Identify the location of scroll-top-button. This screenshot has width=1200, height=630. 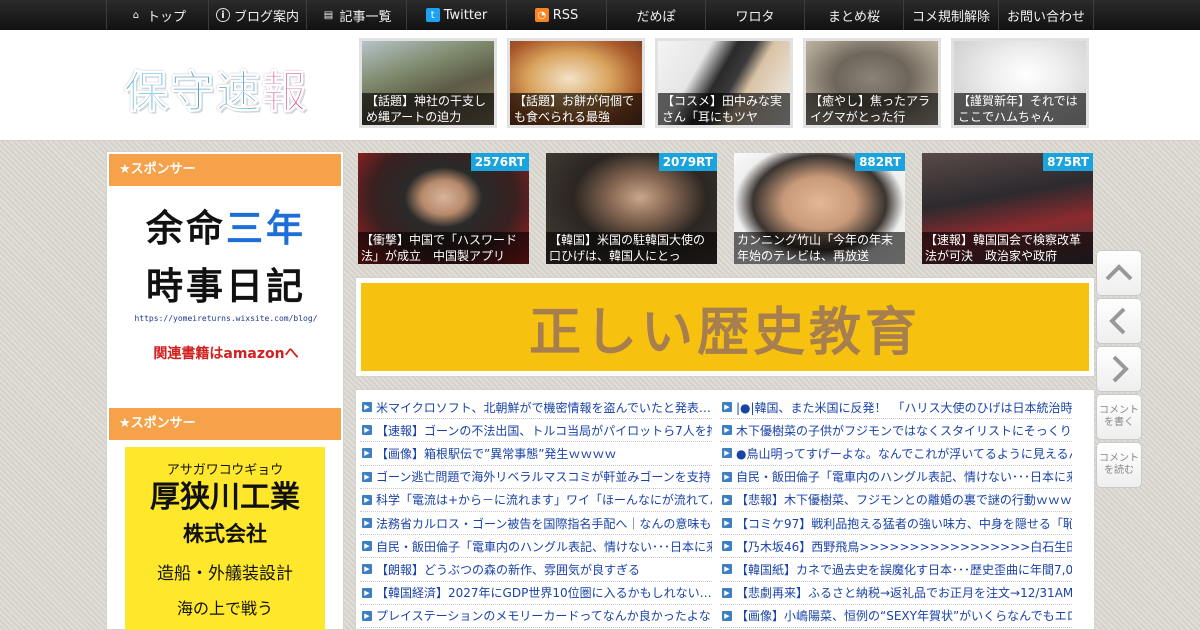
(1119, 273).